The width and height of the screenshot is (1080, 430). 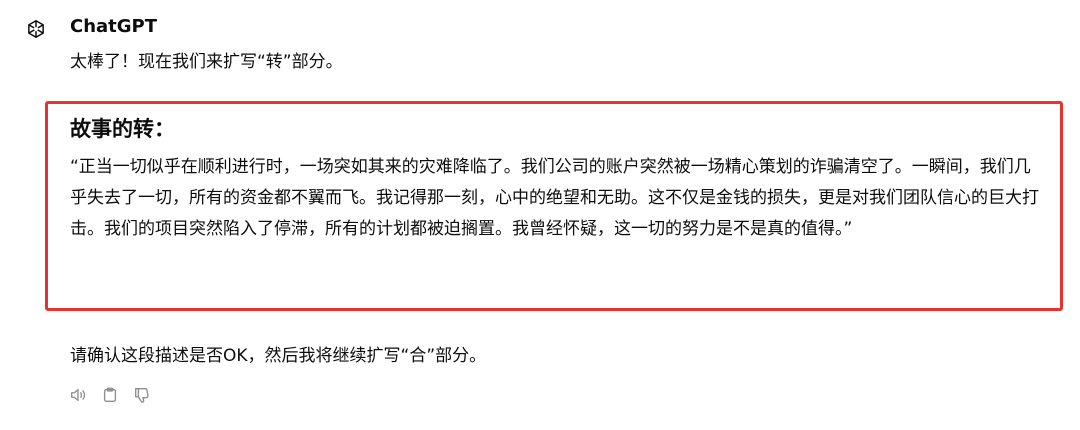 I want to click on message-actions, so click(x=110, y=395).